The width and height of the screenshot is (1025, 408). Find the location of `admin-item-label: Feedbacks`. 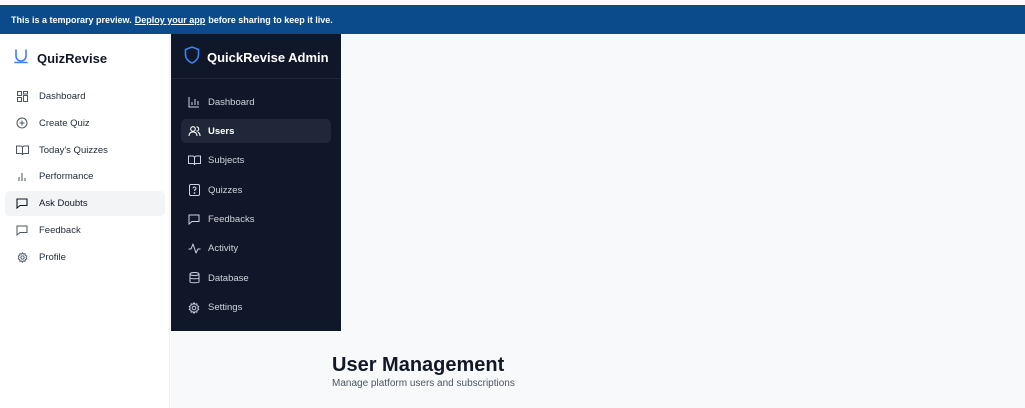

admin-item-label: Feedbacks is located at coordinates (231, 220).